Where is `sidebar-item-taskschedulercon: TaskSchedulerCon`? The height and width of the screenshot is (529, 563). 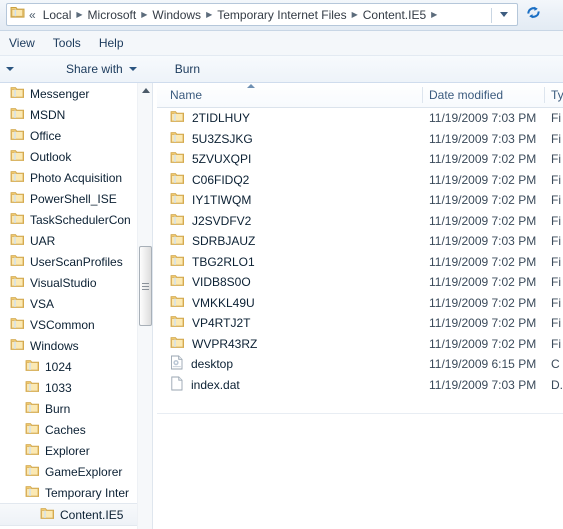 sidebar-item-taskschedulercon: TaskSchedulerCon is located at coordinates (68, 219).